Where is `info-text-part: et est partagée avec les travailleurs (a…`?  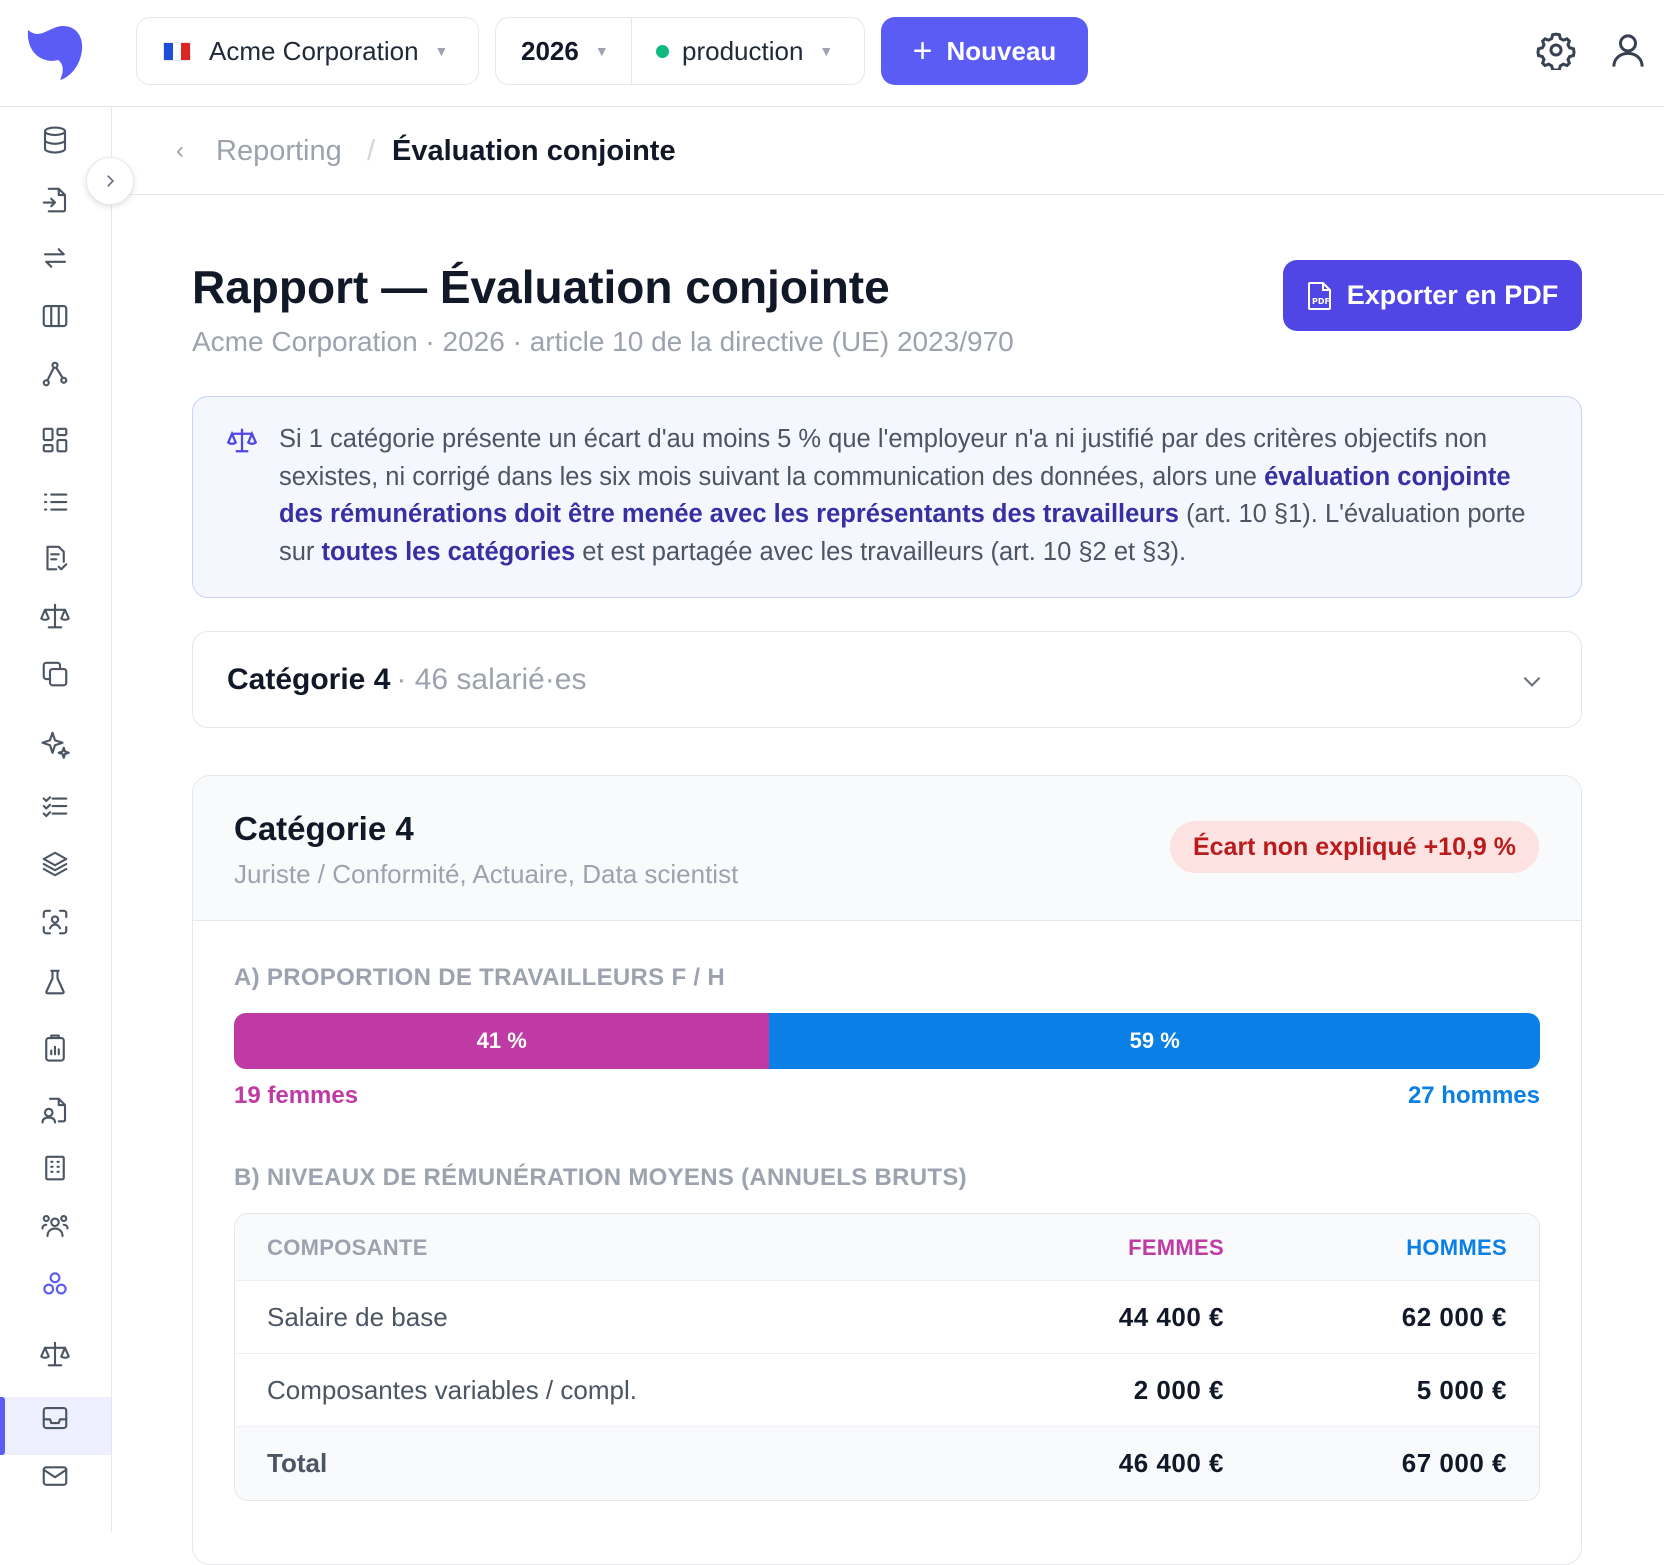 info-text-part: et est partagée avec les travailleurs (a… is located at coordinates (881, 551).